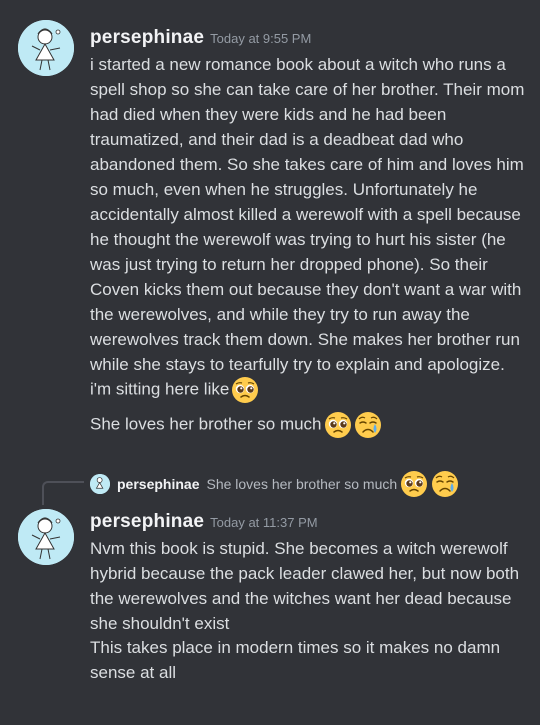 This screenshot has width=540, height=725. Describe the element at coordinates (206, 424) in the screenshot. I see `message-text: She loves her brother so much` at that location.